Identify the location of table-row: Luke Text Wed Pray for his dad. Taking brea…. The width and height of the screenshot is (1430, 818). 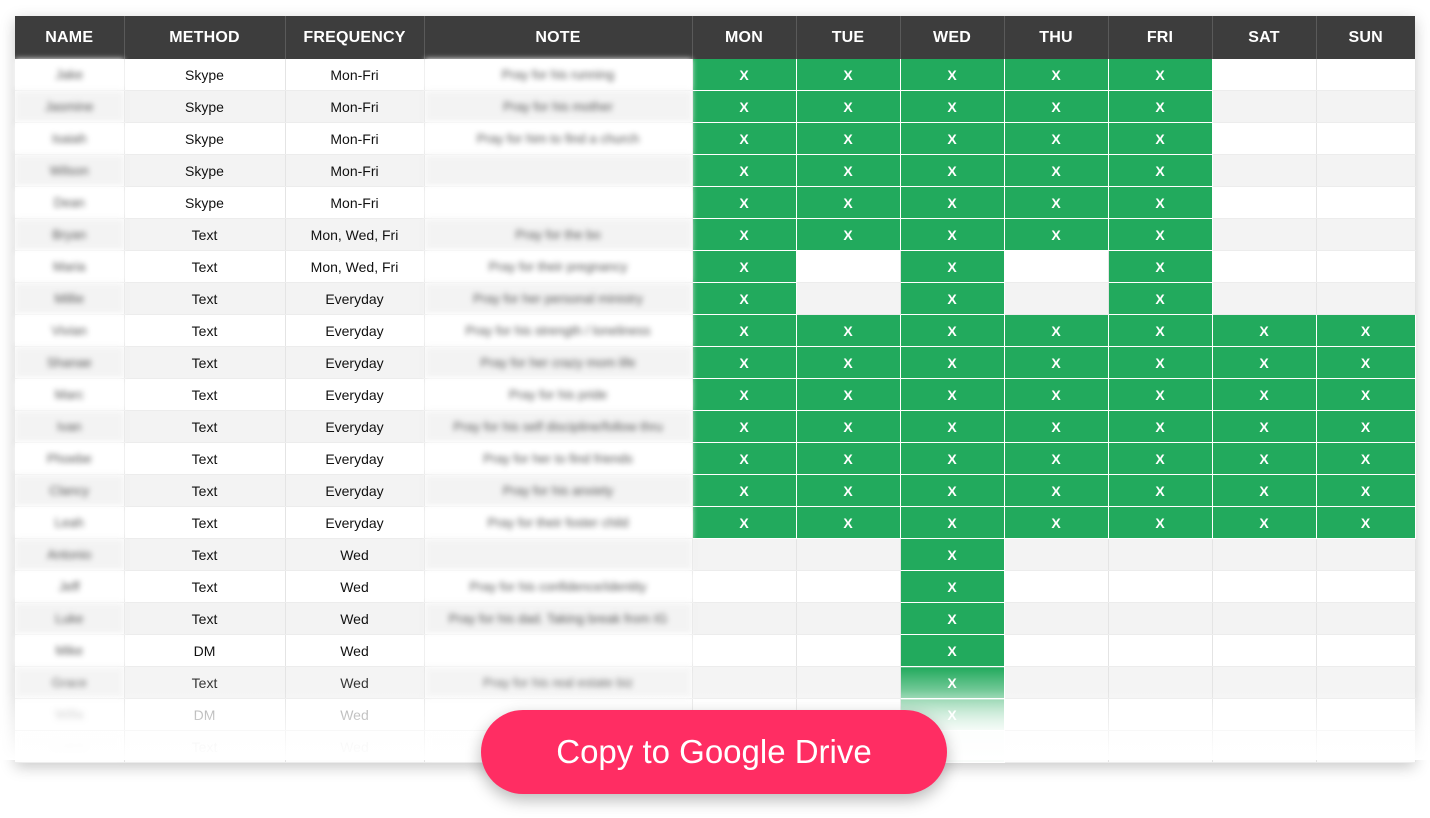
(715, 618).